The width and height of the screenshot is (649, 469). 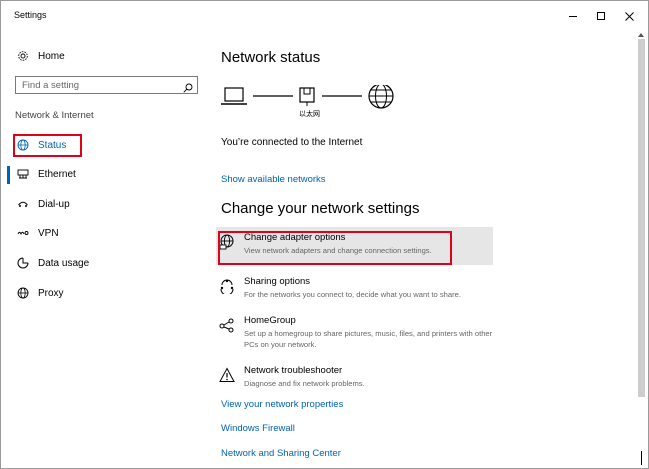 What do you see at coordinates (293, 370) in the screenshot?
I see `option-title: Network troubleshooter` at bounding box center [293, 370].